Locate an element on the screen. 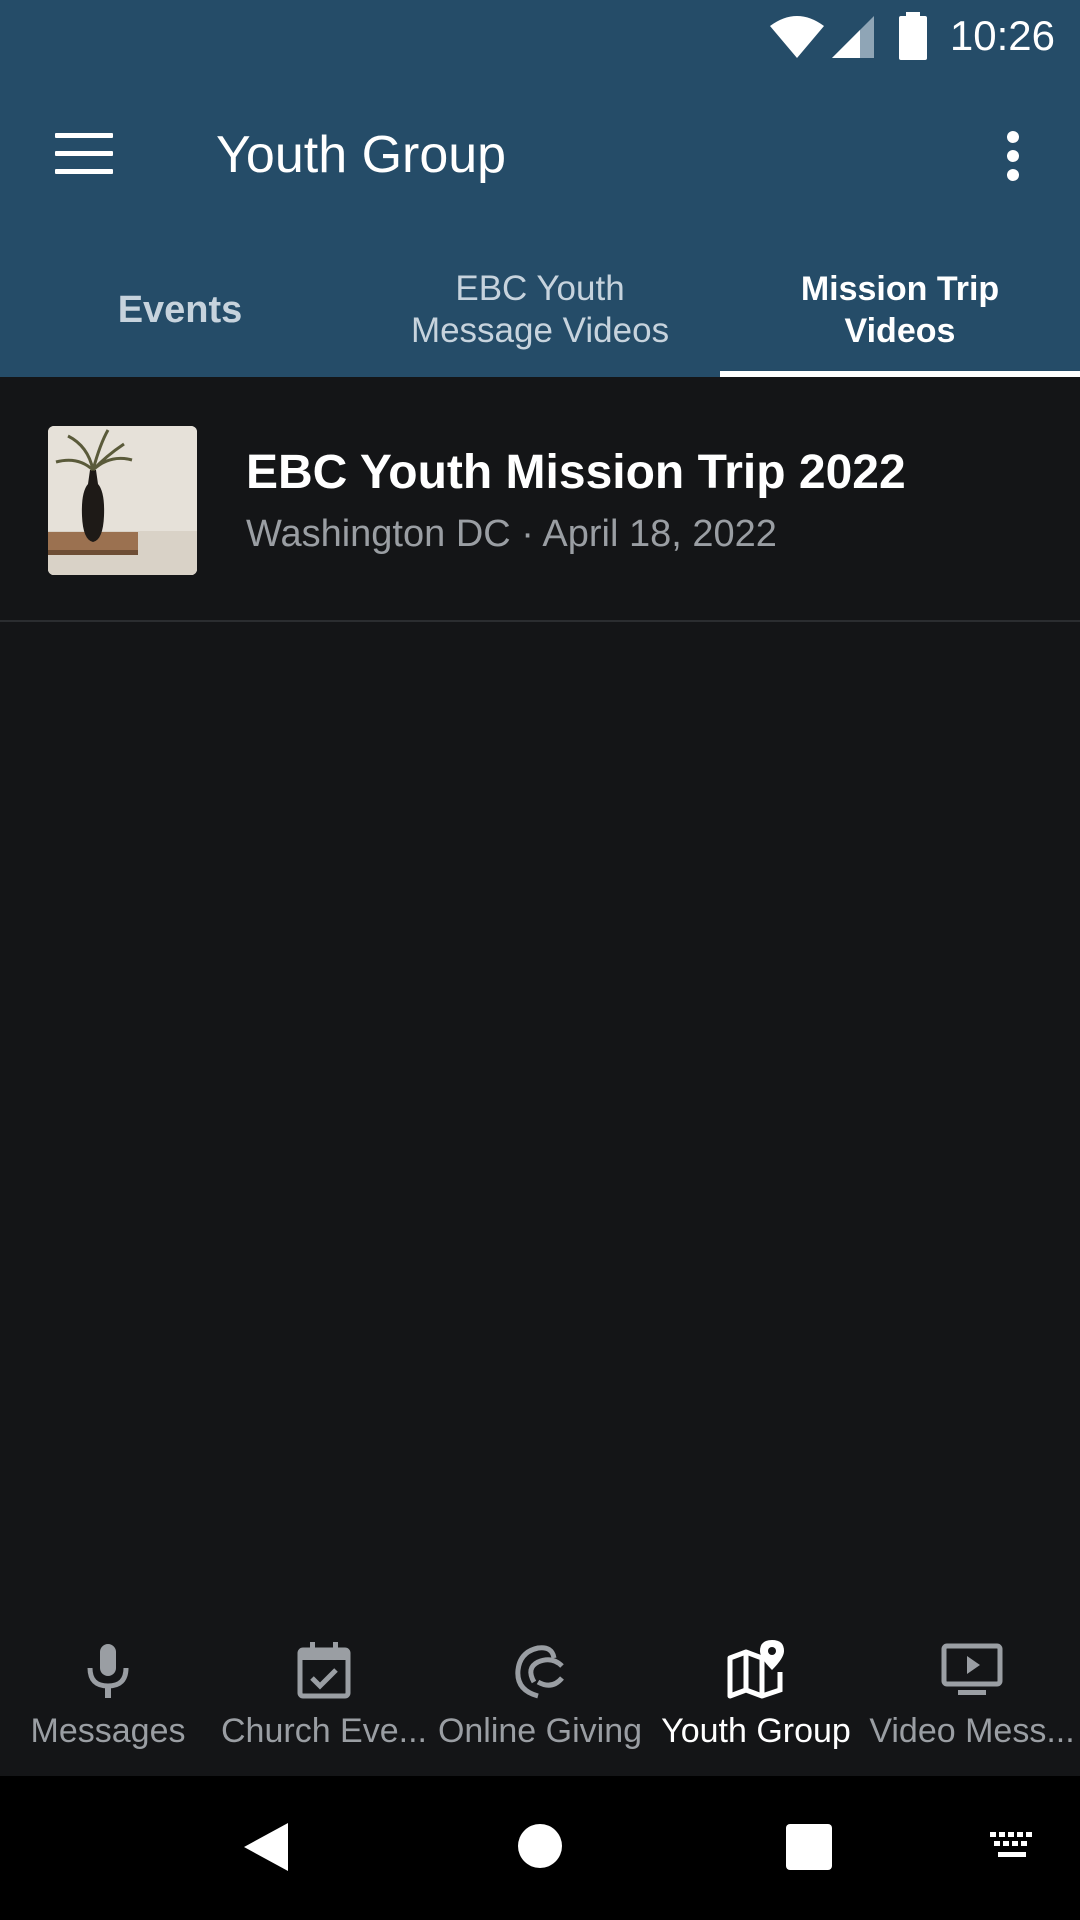  back-icon is located at coordinates (266, 1847).